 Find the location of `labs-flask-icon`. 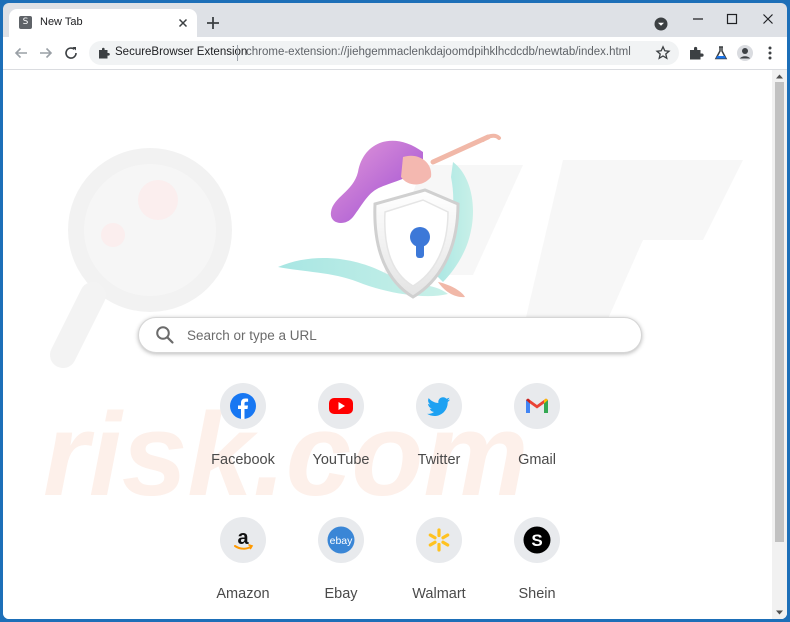

labs-flask-icon is located at coordinates (721, 53).